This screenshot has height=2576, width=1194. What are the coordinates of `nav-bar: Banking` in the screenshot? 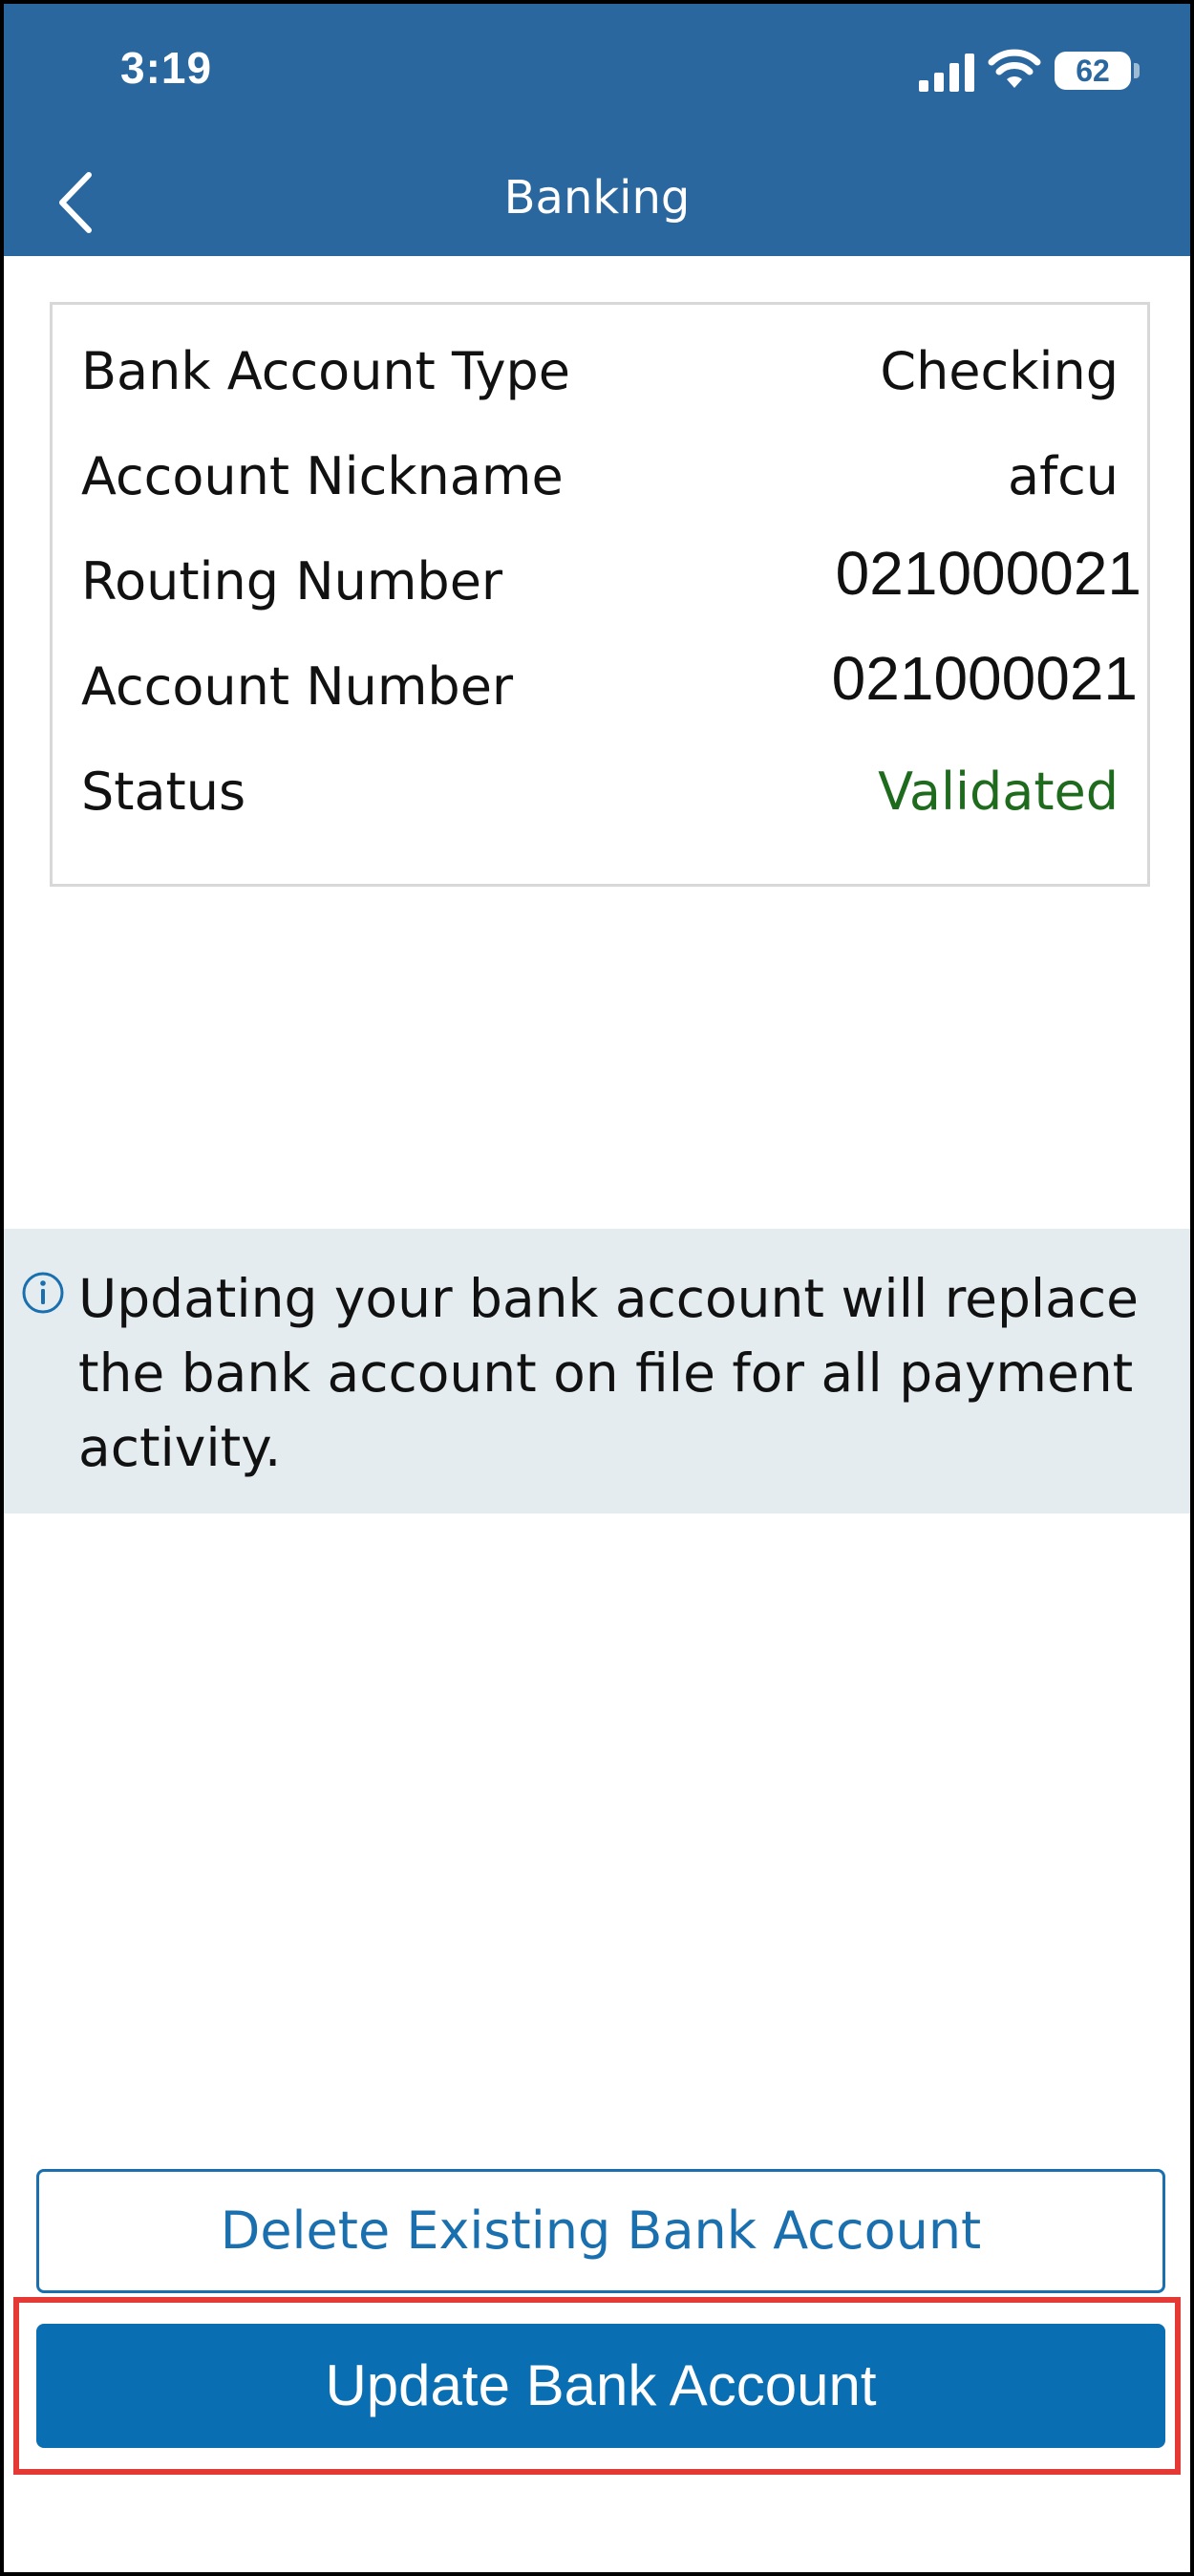 It's located at (597, 201).